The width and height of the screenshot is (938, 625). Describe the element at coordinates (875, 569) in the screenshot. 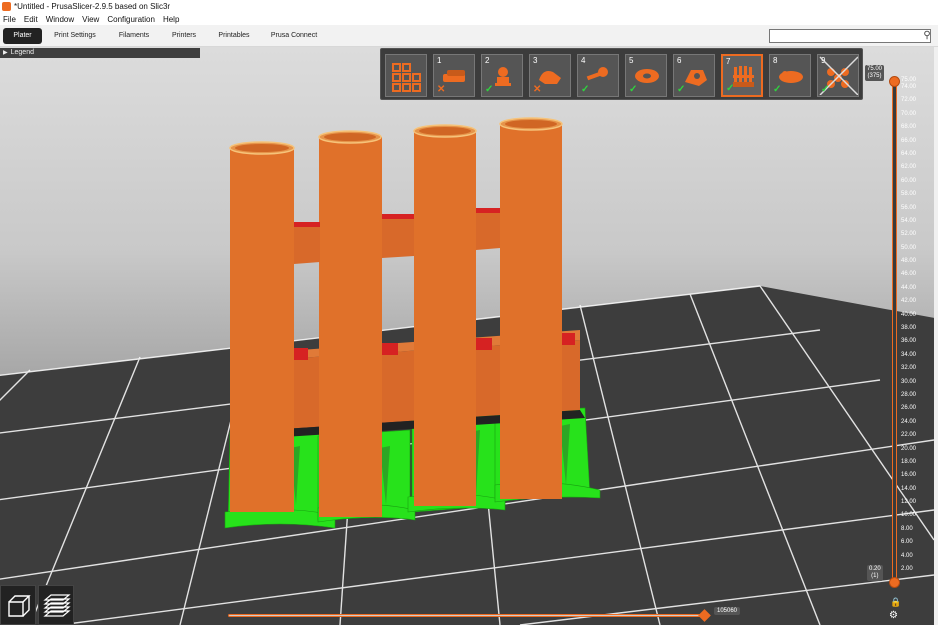

I see `layer-bottom-value: 0.20` at that location.